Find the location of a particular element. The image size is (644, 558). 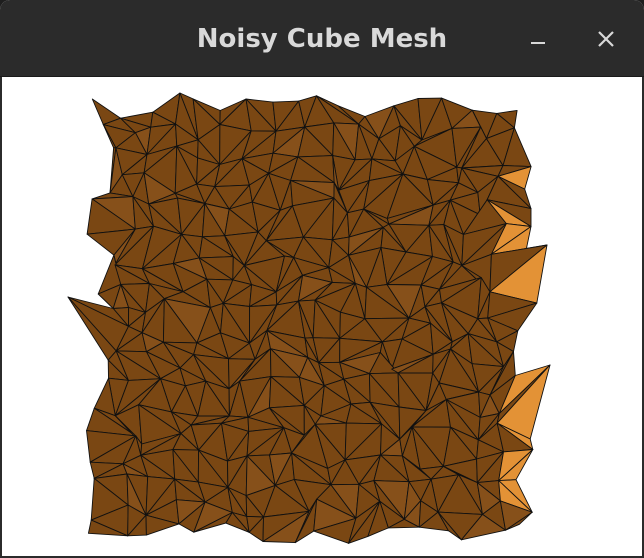

minimize-button is located at coordinates (538, 39).